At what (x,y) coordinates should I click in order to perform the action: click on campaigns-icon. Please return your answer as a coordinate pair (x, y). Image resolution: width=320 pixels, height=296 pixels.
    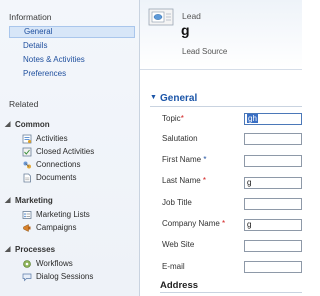
    Looking at the image, I should click on (27, 228).